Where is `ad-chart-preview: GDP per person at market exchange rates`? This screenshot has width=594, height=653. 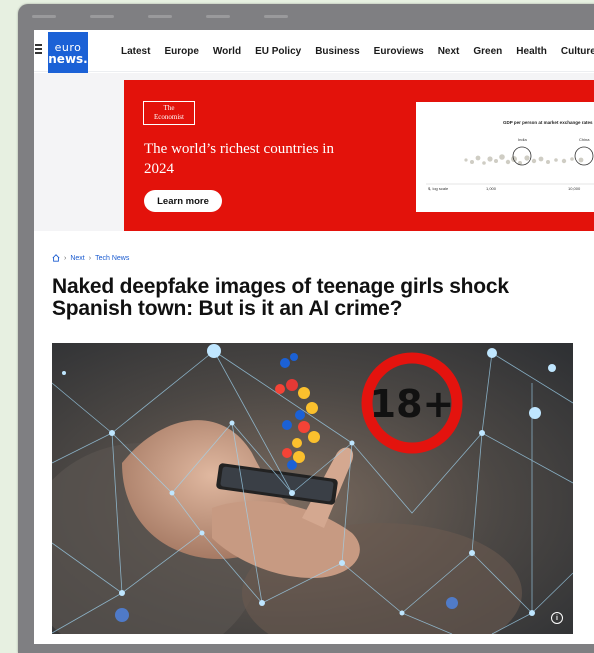 ad-chart-preview: GDP per person at market exchange rates is located at coordinates (505, 157).